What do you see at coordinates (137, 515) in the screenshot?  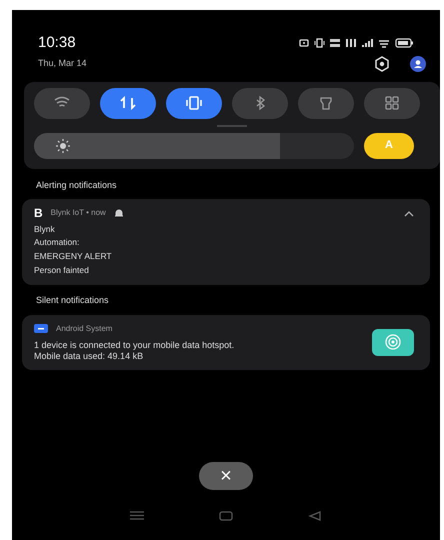 I see `menu-icon` at bounding box center [137, 515].